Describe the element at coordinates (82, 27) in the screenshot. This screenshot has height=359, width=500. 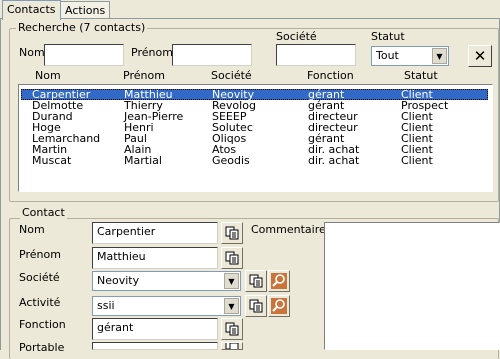
I see `search-group-legend: Recherche (7 contacts)` at that location.